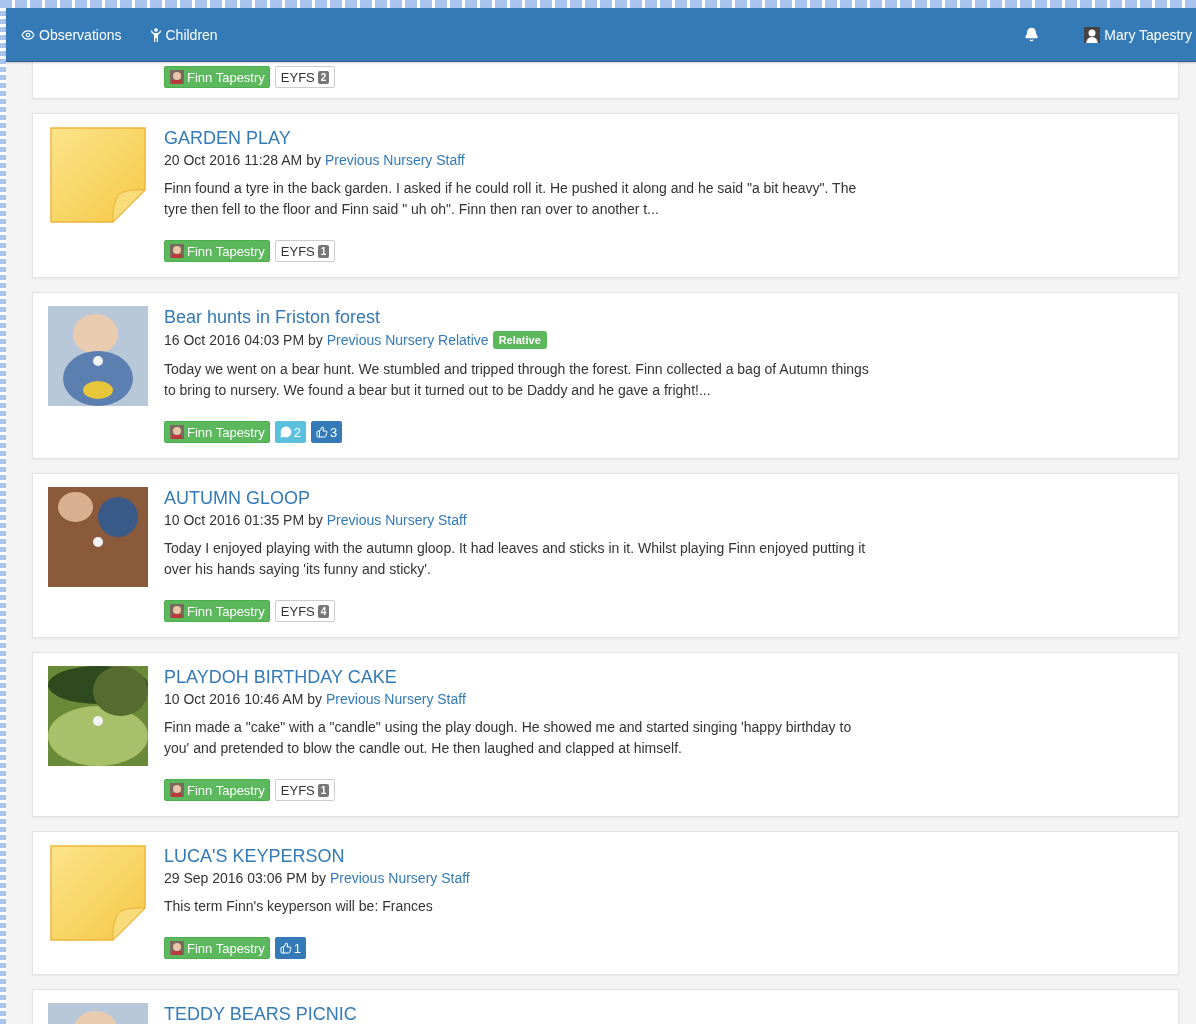  I want to click on observation-title: LUCA'S KEYPERSON, so click(254, 856).